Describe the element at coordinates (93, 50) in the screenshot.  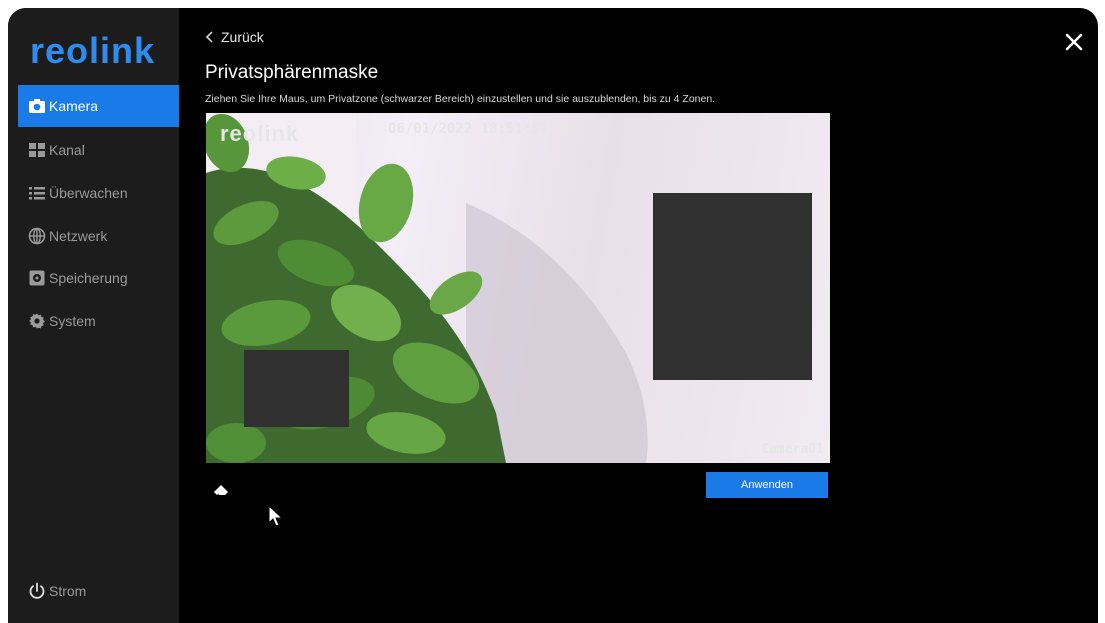
I see `reolink-logo: reolink` at that location.